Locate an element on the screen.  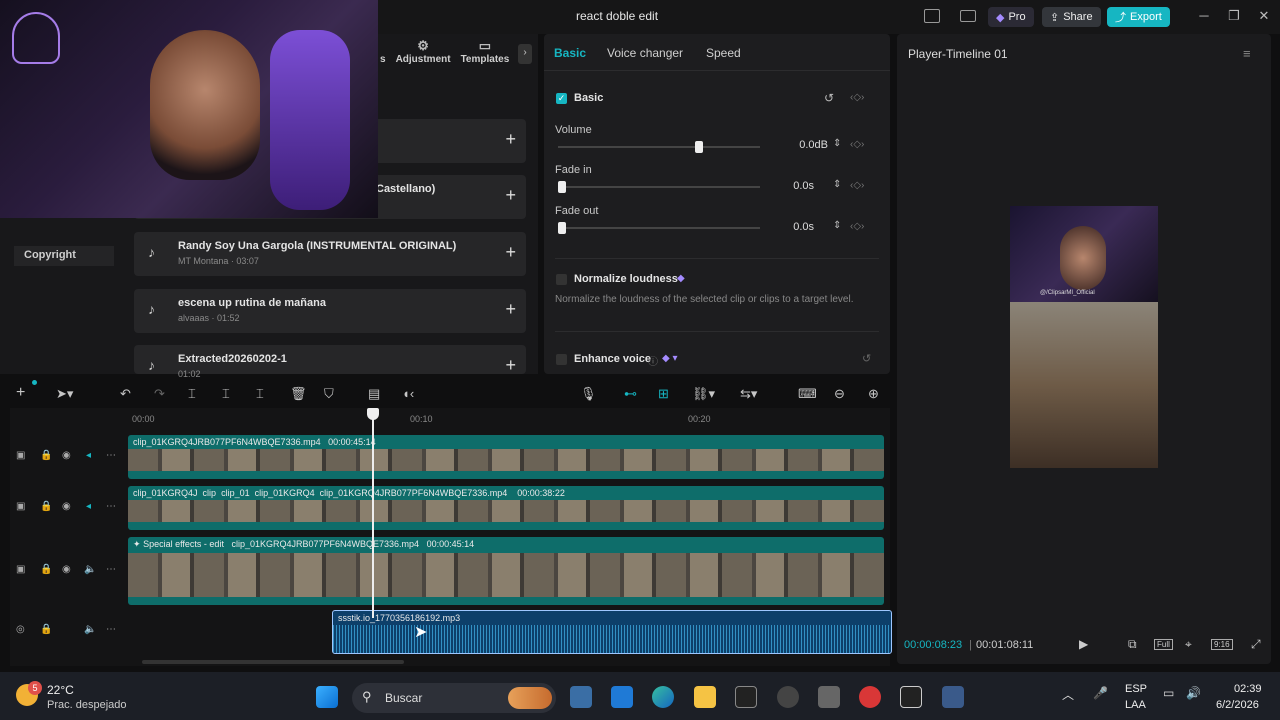
track-settings-icon: ⌨ is located at coordinates (807, 394).